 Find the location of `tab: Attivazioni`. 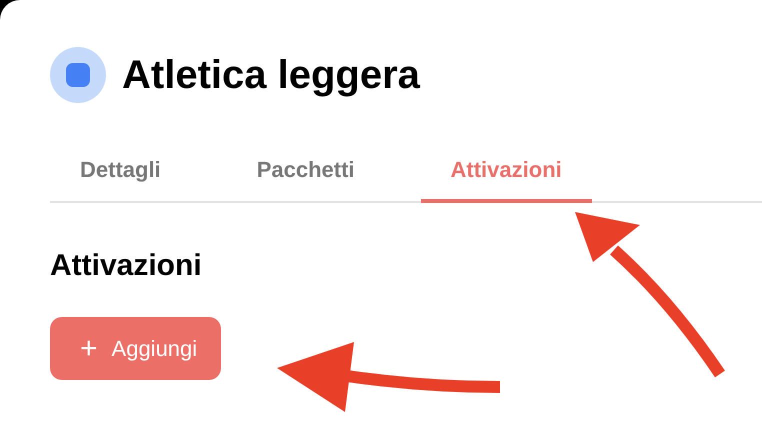

tab: Attivazioni is located at coordinates (506, 174).